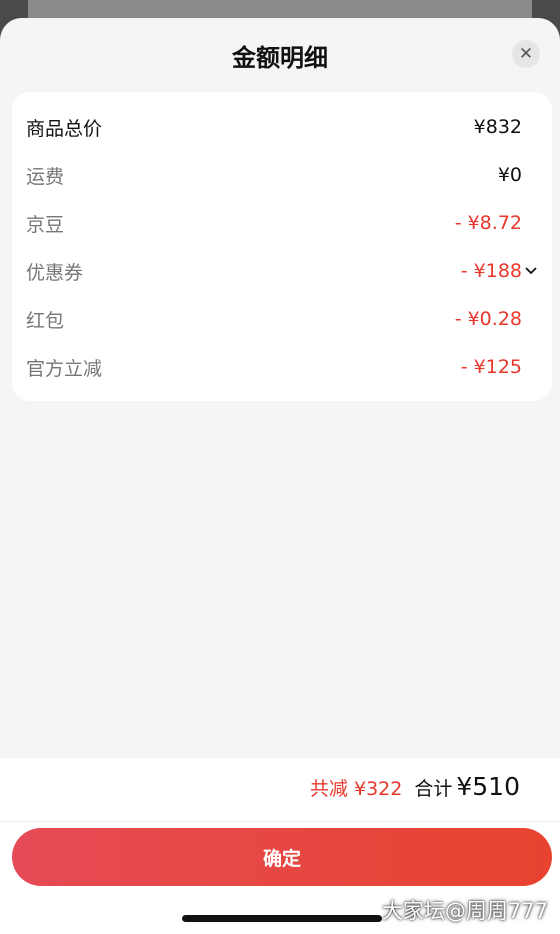  I want to click on row-value: - ¥0.28, so click(488, 319).